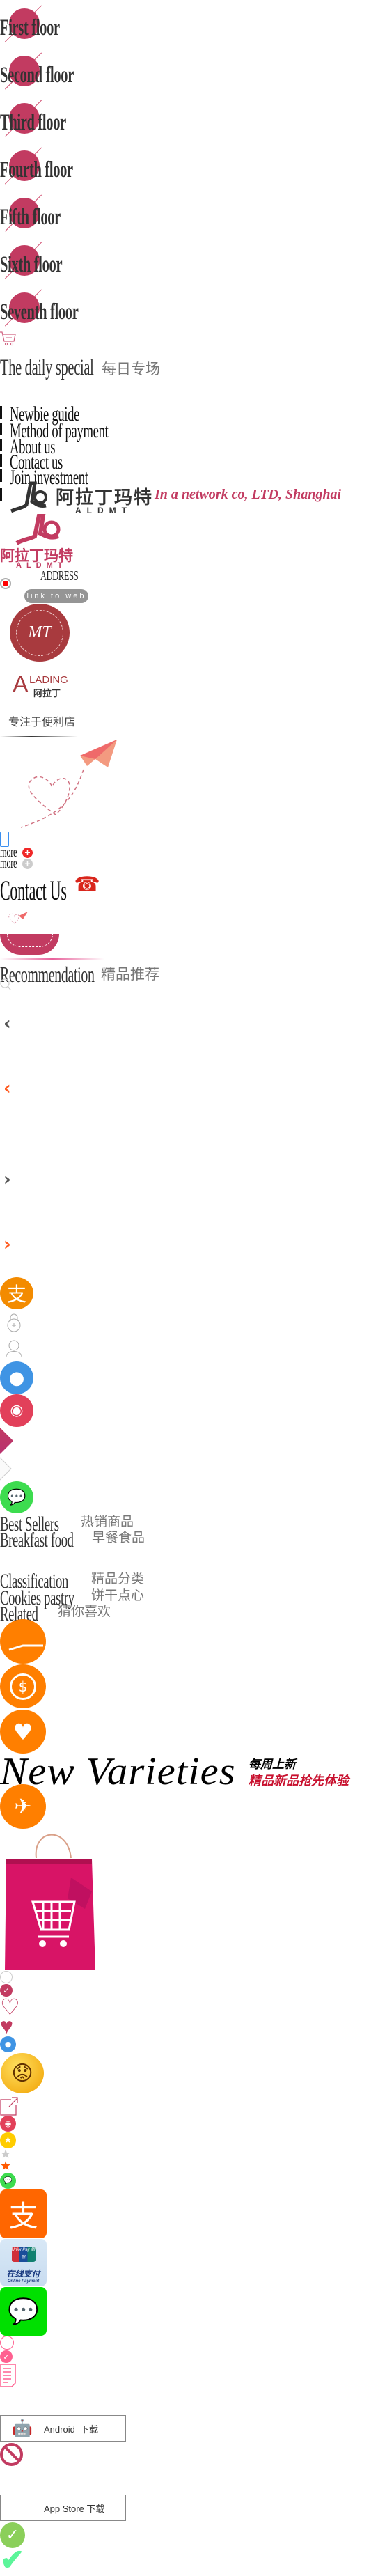 This screenshot has height=2576, width=378. I want to click on more-label: more, so click(8, 864).